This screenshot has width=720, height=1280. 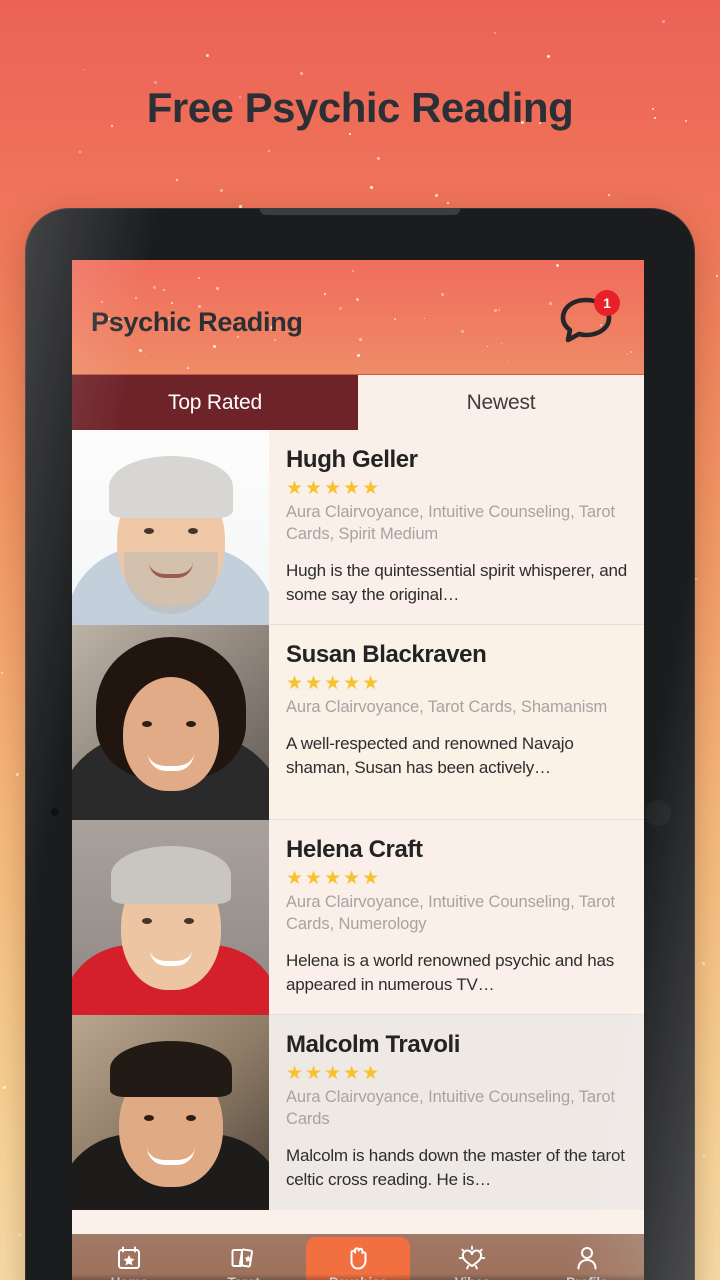 What do you see at coordinates (589, 319) in the screenshot?
I see `chat-button: 1` at bounding box center [589, 319].